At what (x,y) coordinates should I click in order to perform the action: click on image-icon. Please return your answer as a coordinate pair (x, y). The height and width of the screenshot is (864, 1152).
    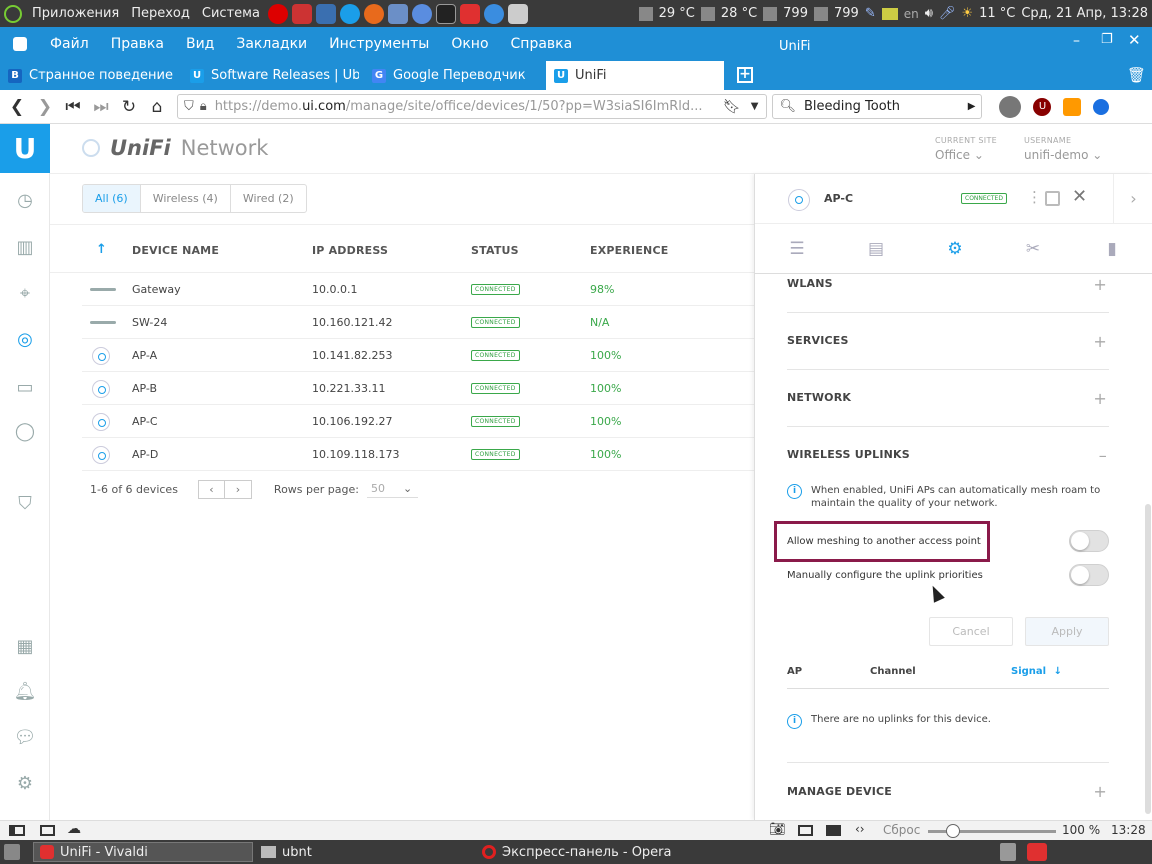
    Looking at the image, I should click on (833, 830).